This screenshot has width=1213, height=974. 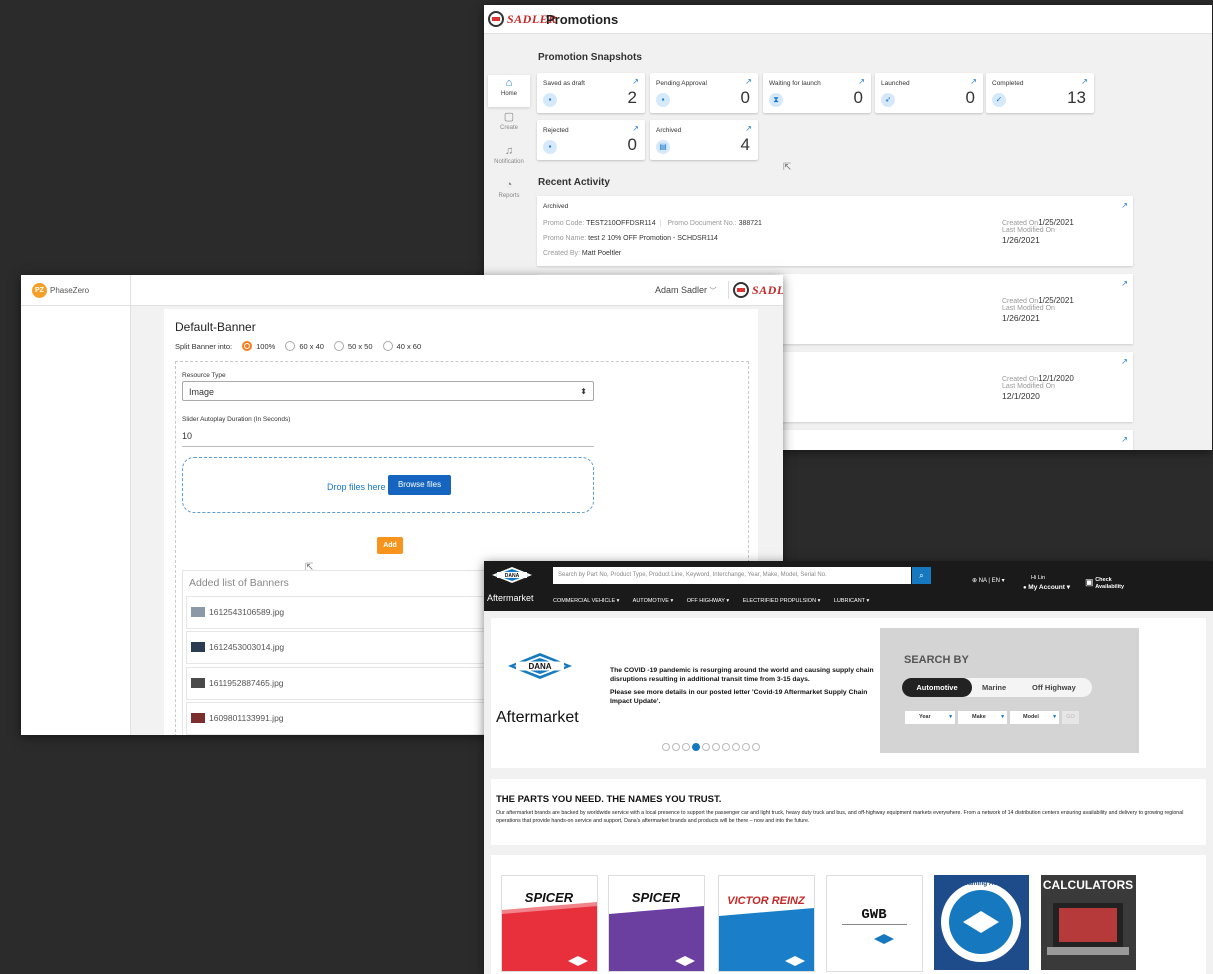 I want to click on hero-aftermarket: Aftermarket, so click(x=537, y=717).